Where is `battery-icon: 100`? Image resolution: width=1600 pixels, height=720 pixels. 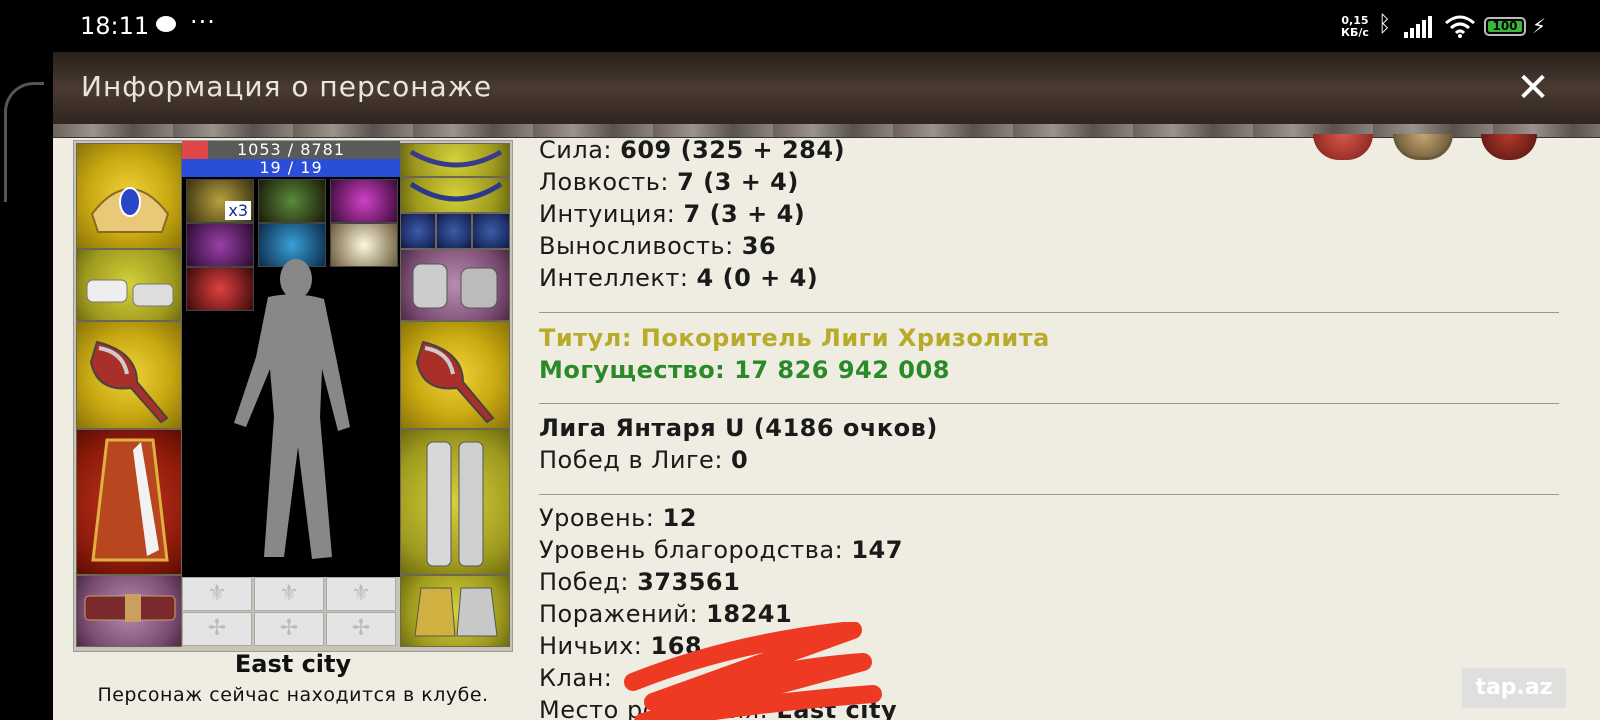
battery-icon: 100 is located at coordinates (1505, 26).